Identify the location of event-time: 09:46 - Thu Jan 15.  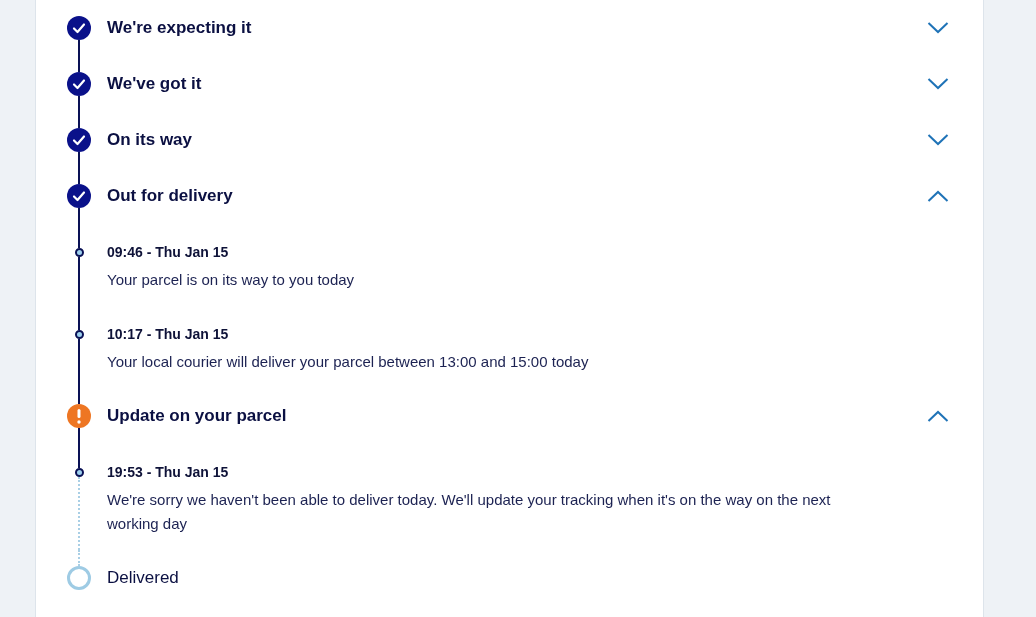
(168, 252).